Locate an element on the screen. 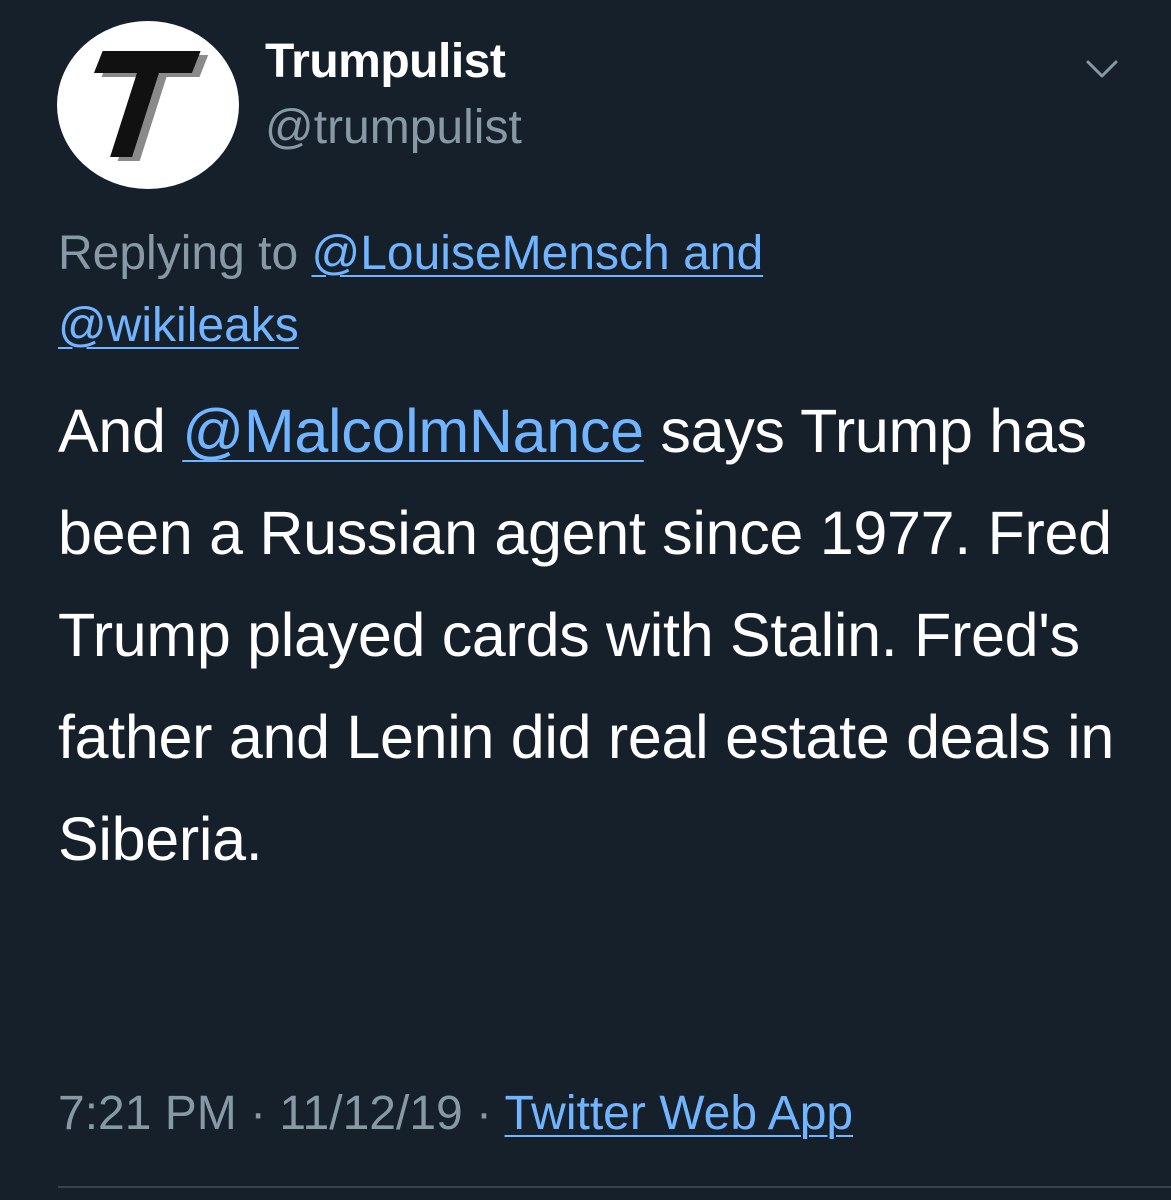 The height and width of the screenshot is (1200, 1171). user-handle: @trumpulist is located at coordinates (393, 128).